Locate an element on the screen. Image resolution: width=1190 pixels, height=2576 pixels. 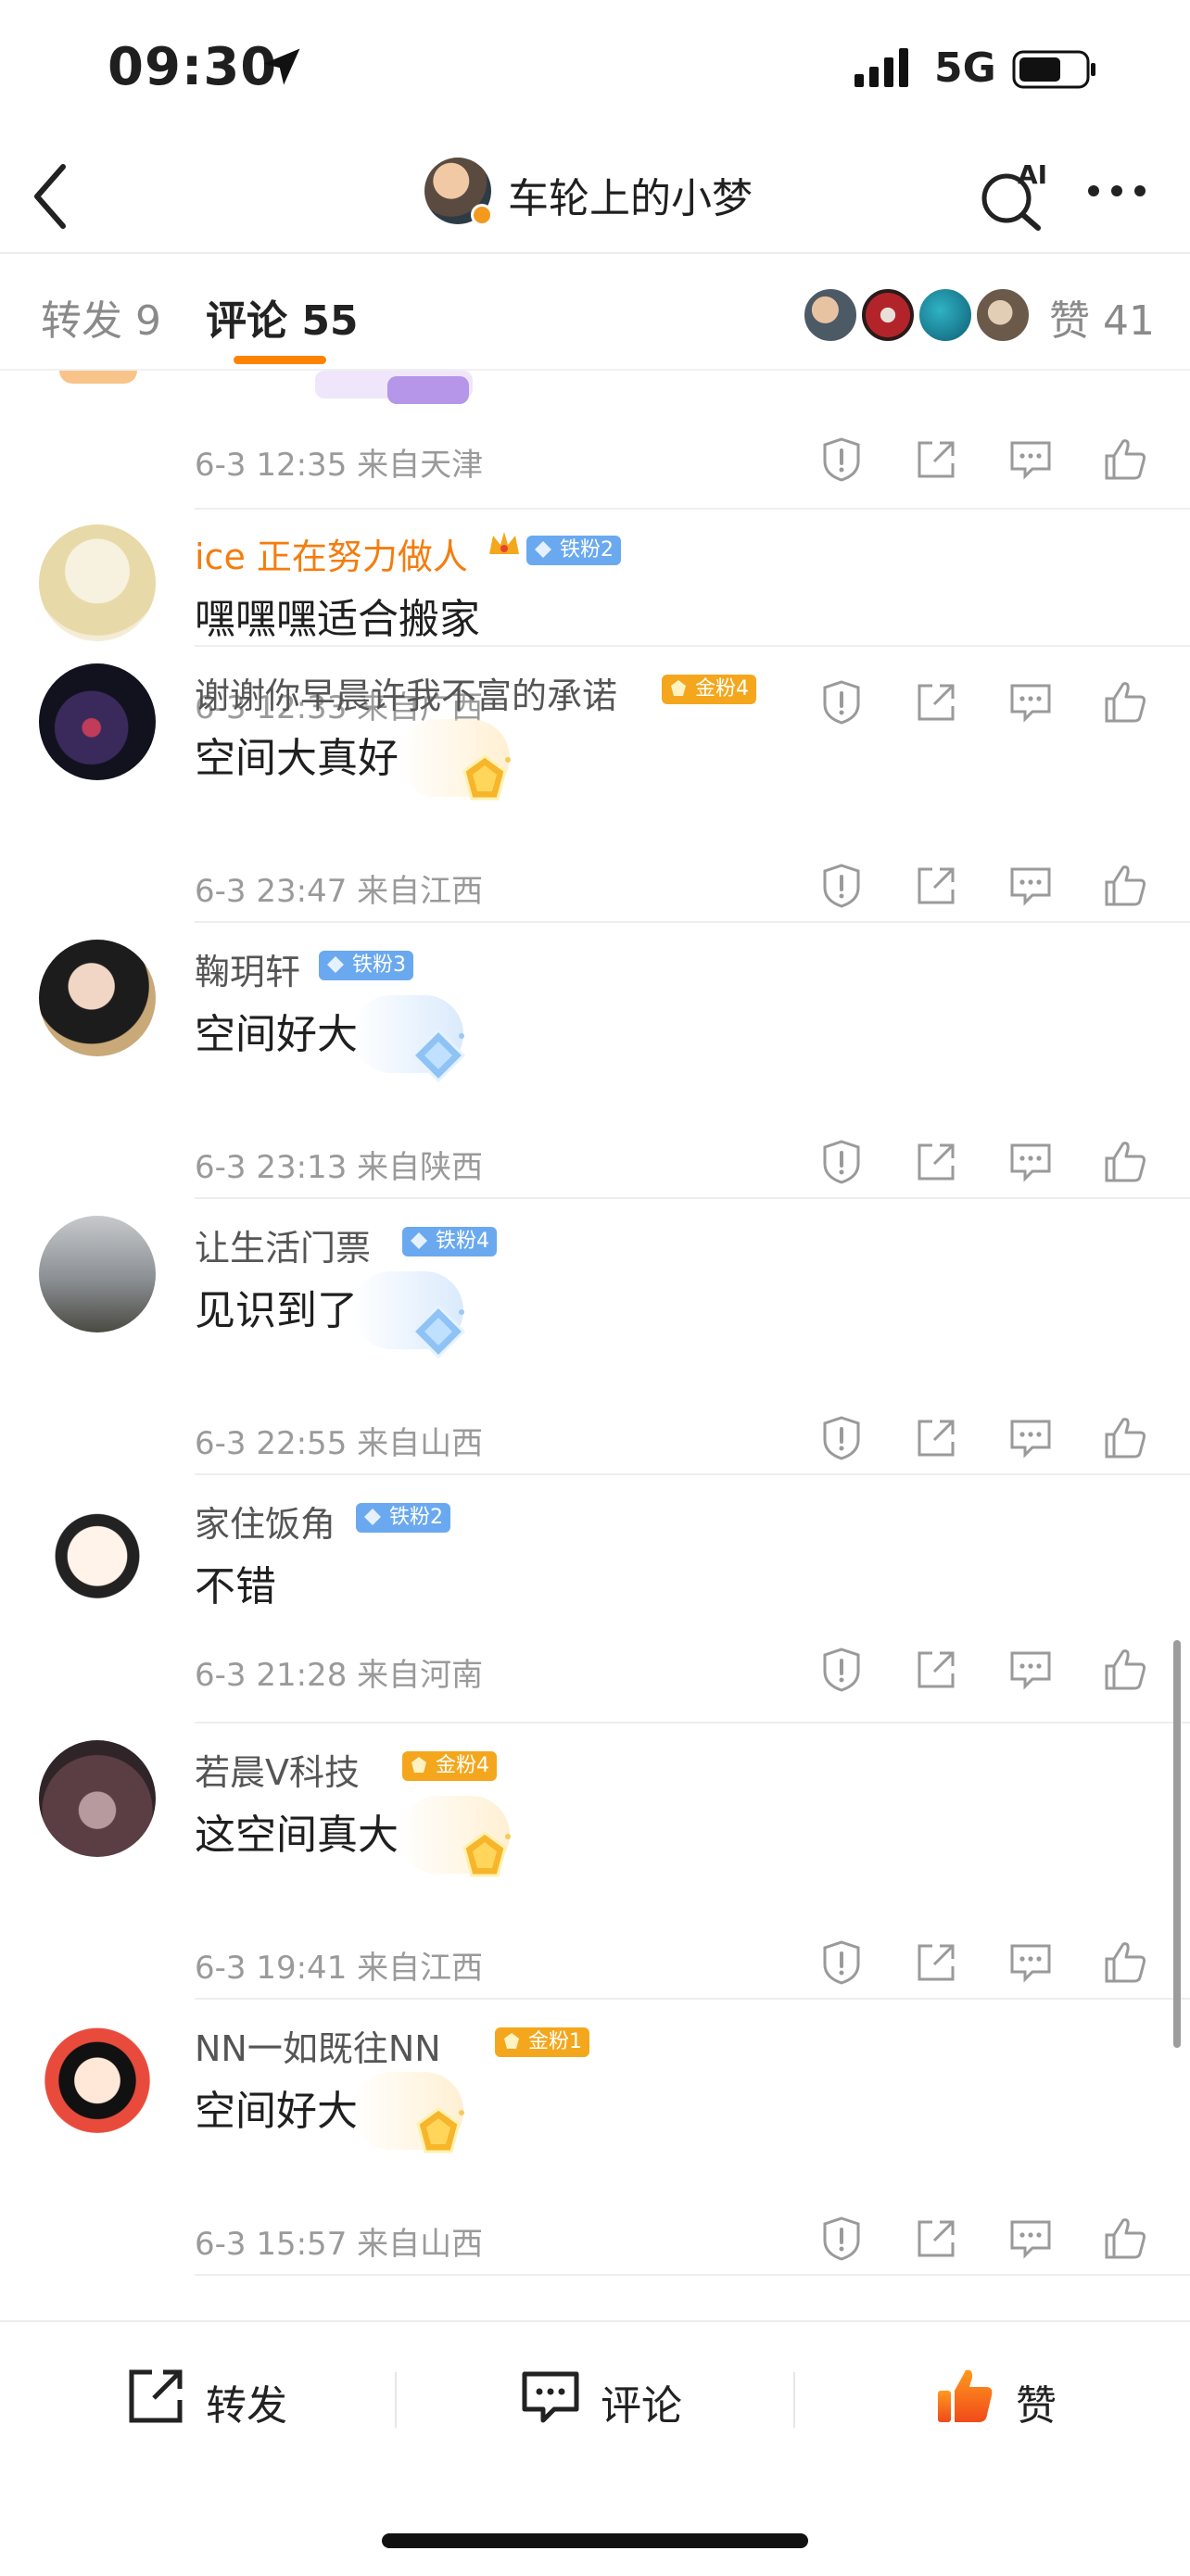
comment-item: 若晨Ⅴ科技 金粉4 这空间真大 6-3 19:41 来自江西 is located at coordinates (595, 1862).